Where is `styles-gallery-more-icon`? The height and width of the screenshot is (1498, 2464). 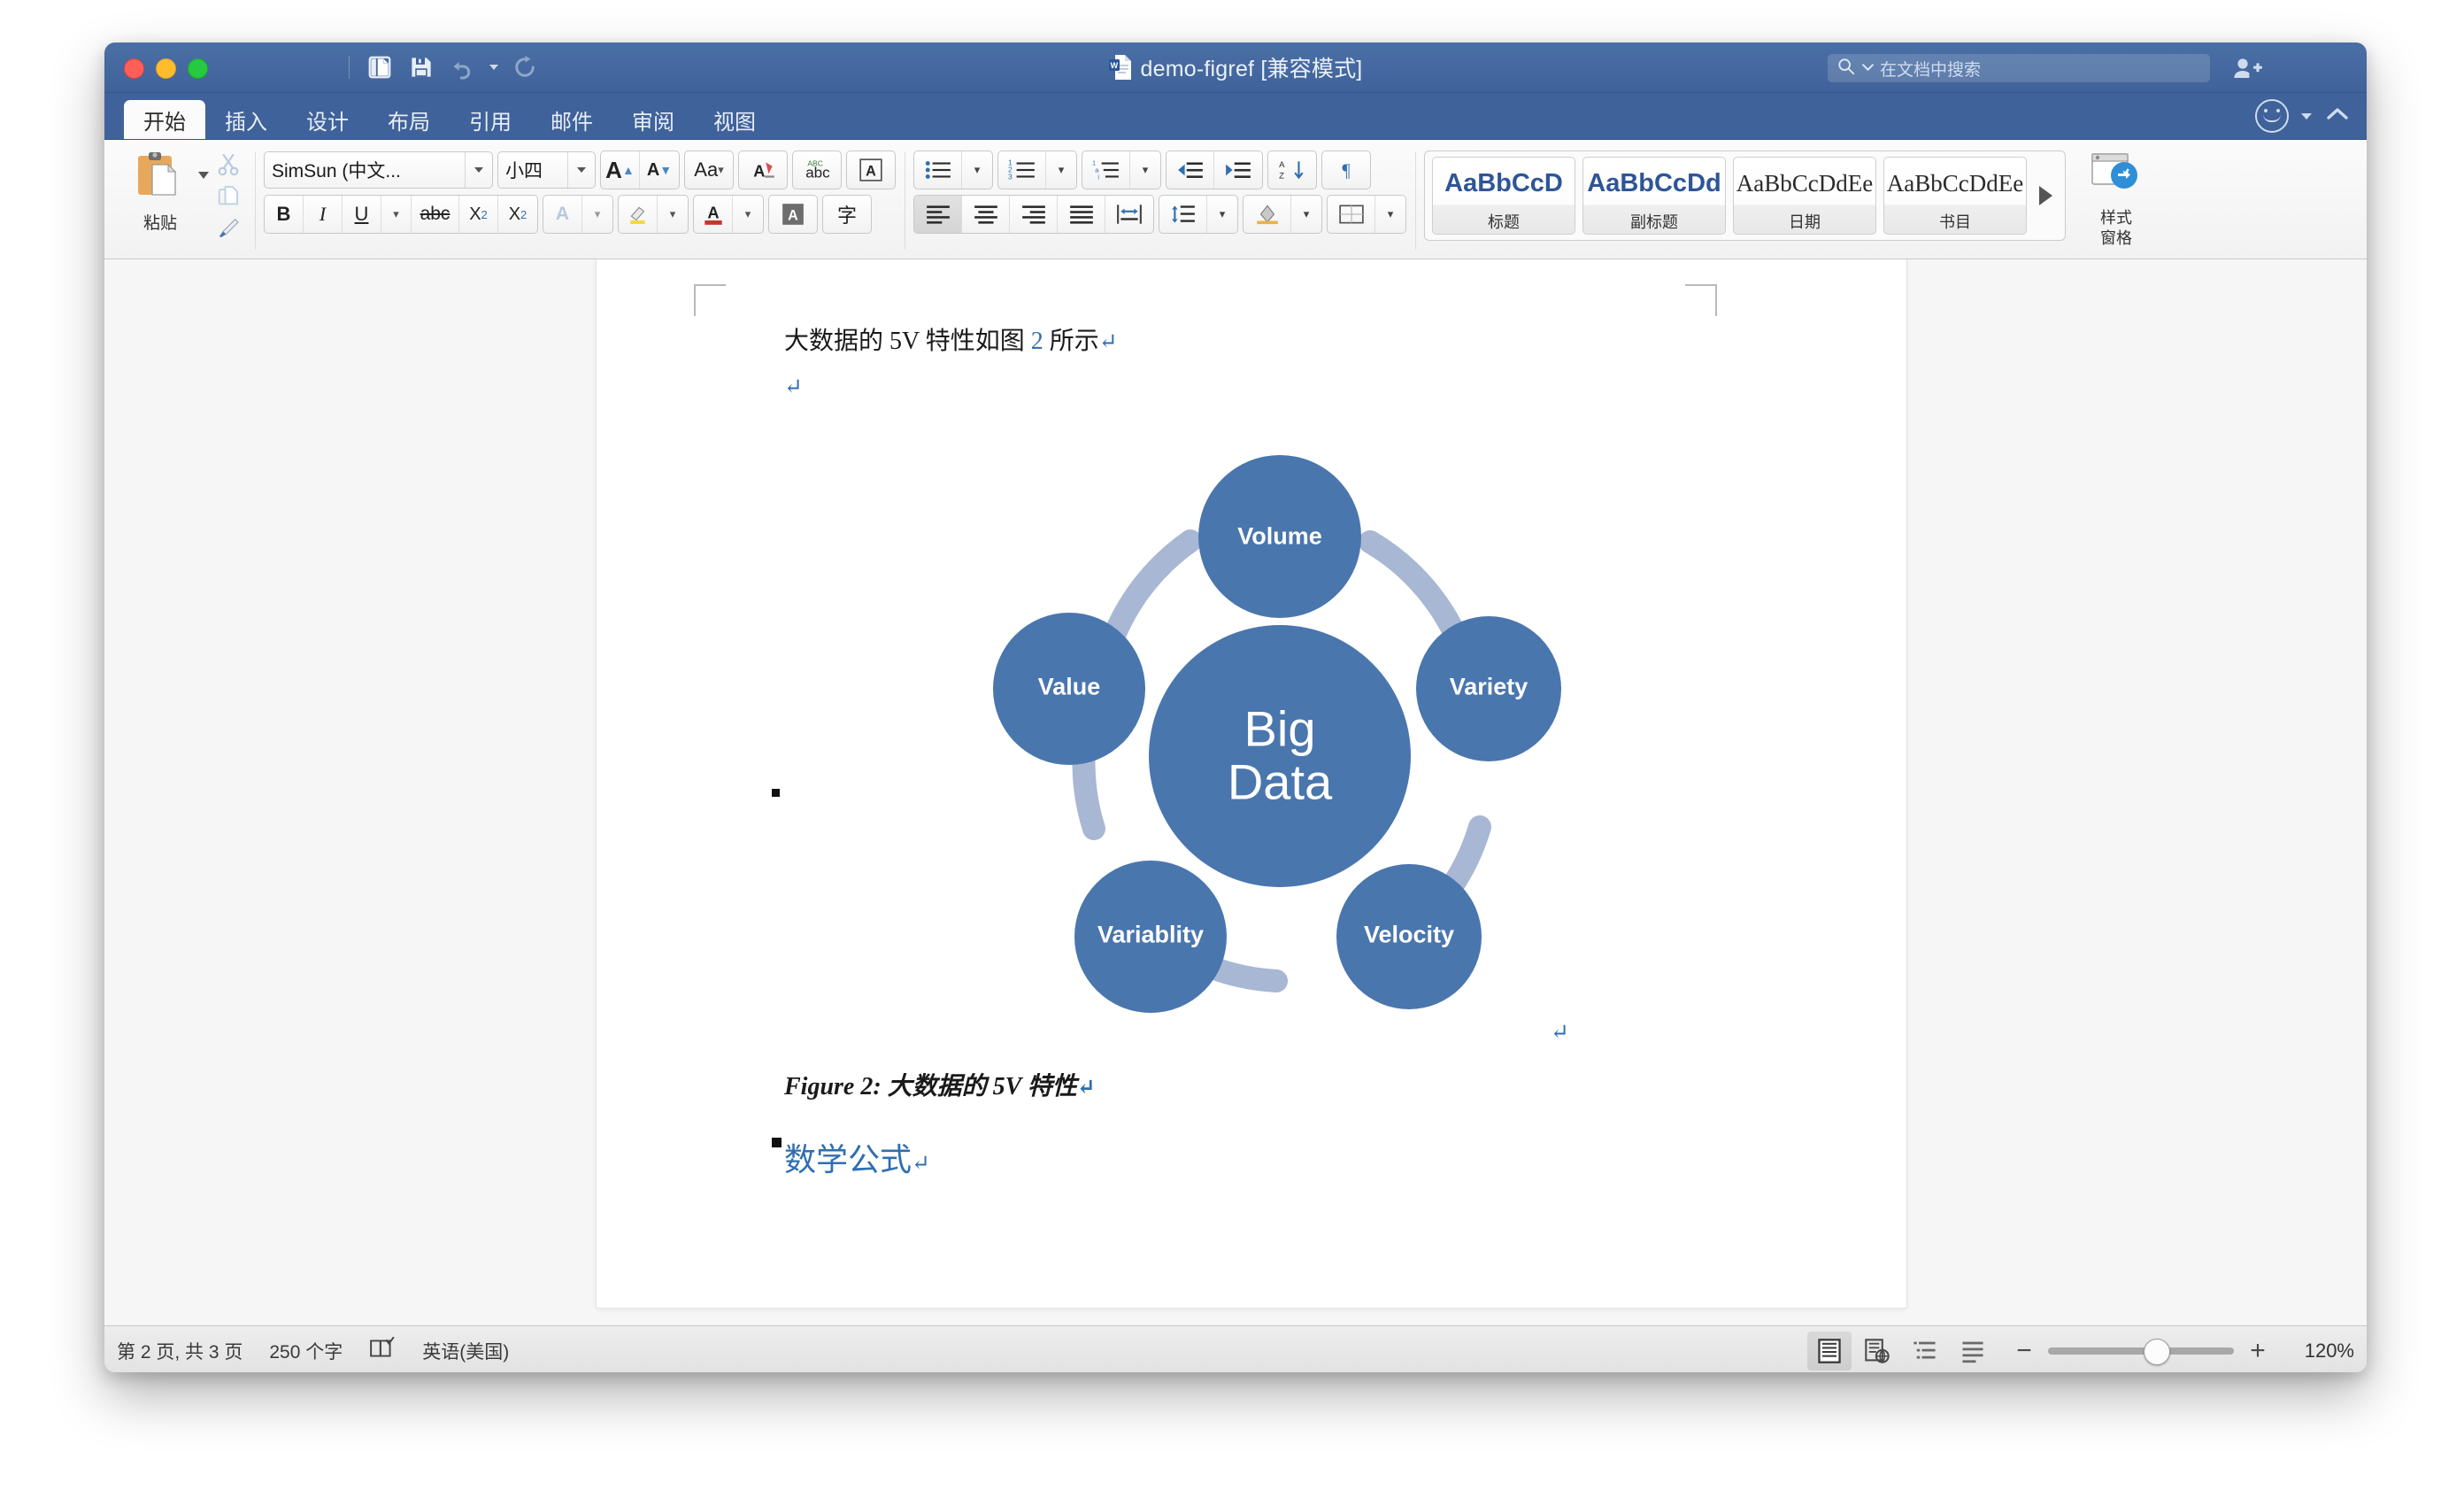 styles-gallery-more-icon is located at coordinates (2046, 195).